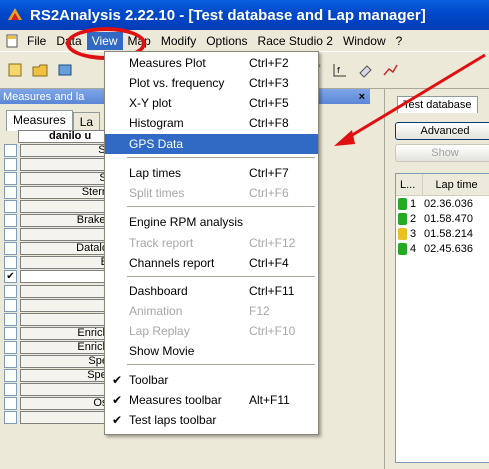  I want to click on measures-panel-title: Measures and la, so click(44, 96).